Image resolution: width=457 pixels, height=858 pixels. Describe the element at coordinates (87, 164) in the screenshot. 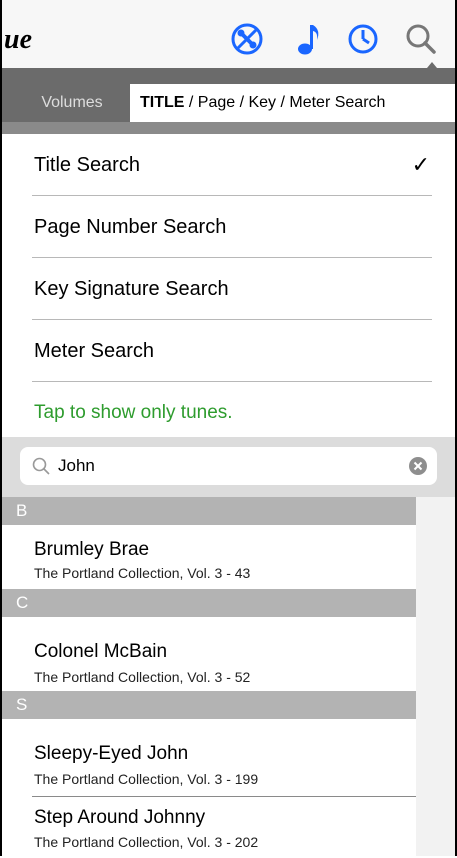

I see `option-label: Title Search` at that location.